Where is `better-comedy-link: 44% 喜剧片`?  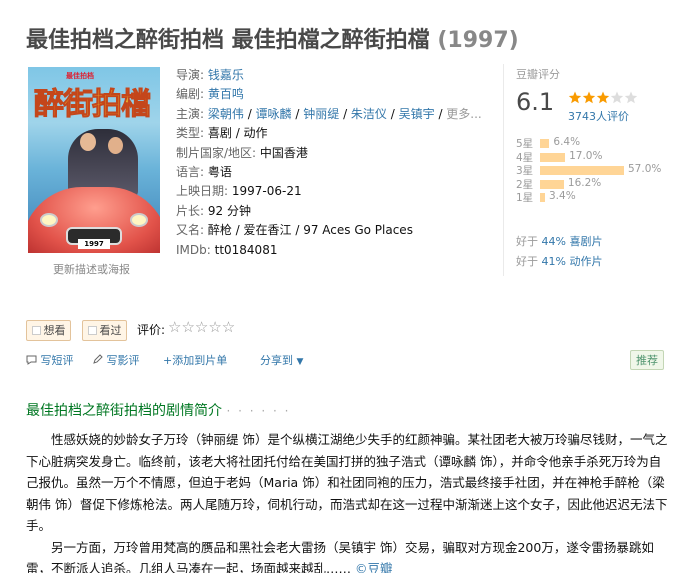 better-comedy-link: 44% 喜剧片 is located at coordinates (572, 241).